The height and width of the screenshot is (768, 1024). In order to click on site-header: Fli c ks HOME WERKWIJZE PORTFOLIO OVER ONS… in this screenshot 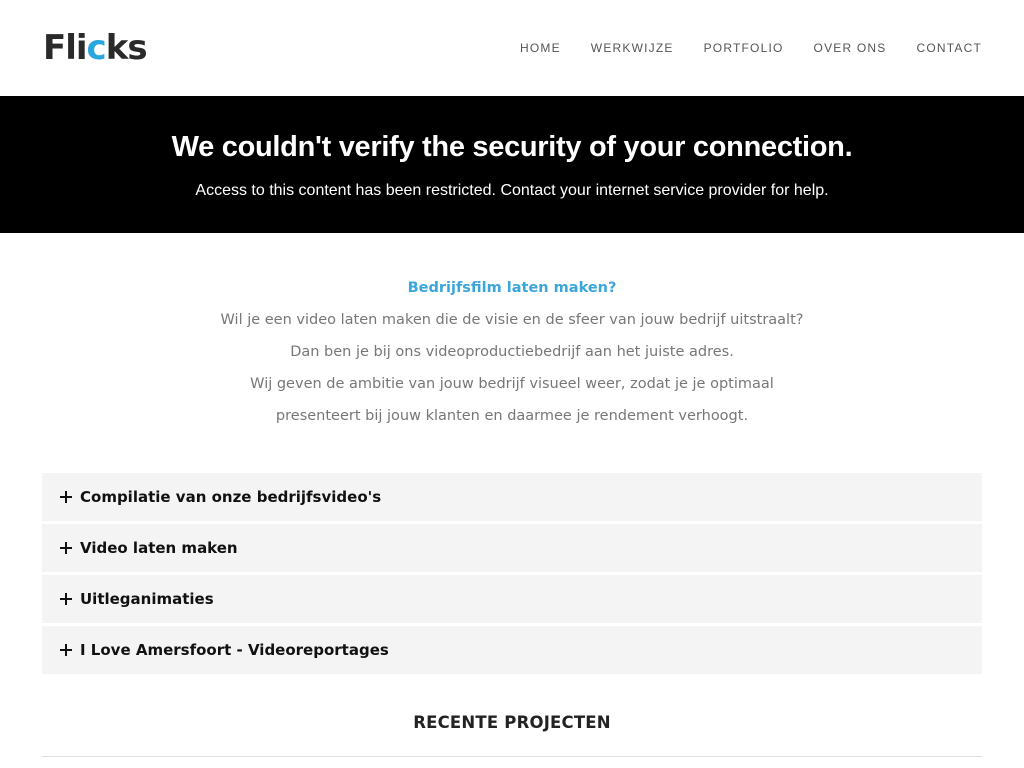, I will do `click(512, 48)`.